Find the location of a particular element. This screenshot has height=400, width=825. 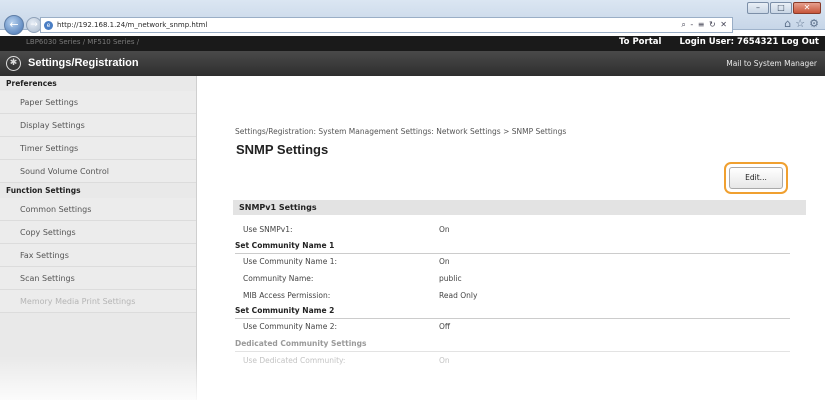

app-title: Settings/Registration is located at coordinates (83, 63).